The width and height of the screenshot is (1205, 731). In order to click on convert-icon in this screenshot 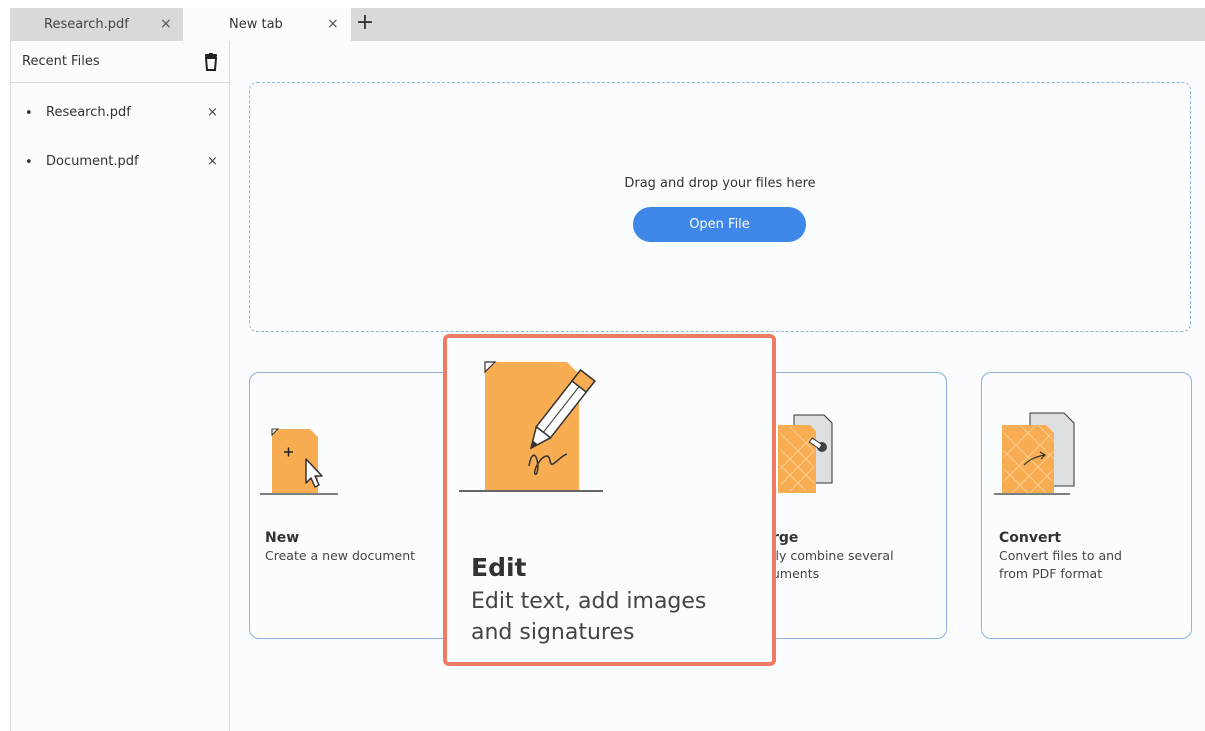, I will do `click(1034, 453)`.